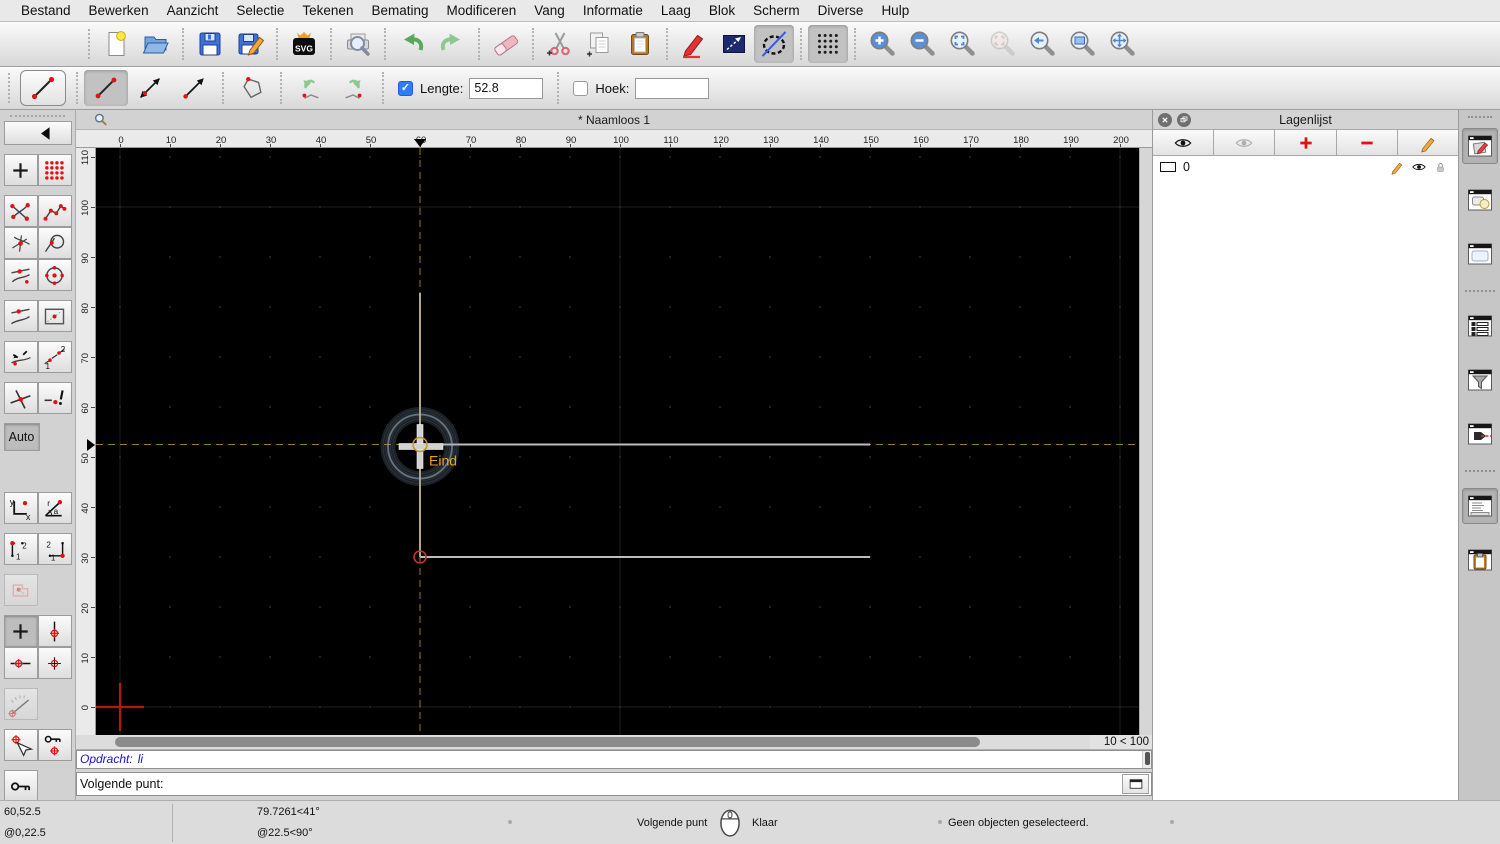 This screenshot has width=1500, height=844. What do you see at coordinates (54, 357) in the screenshot?
I see `snap-divide-button: 12` at bounding box center [54, 357].